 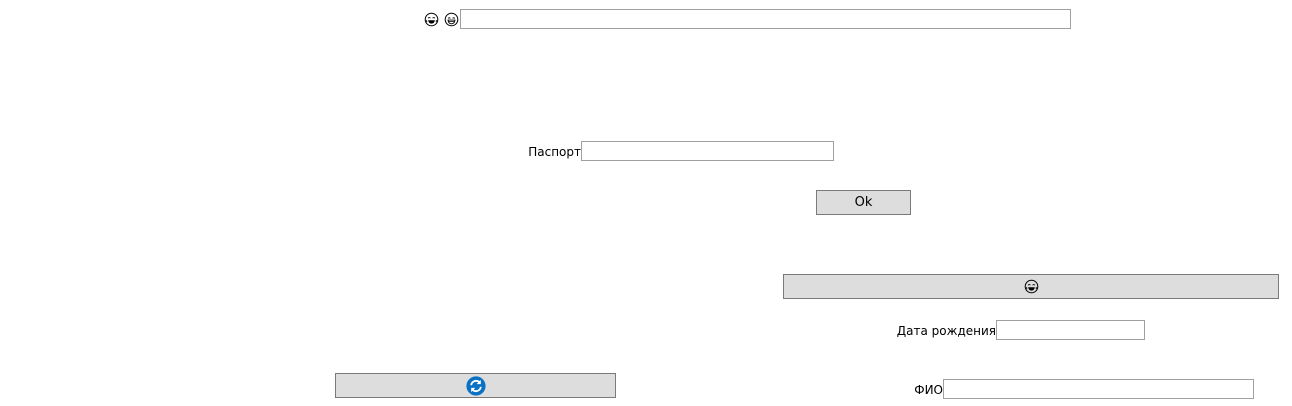 I want to click on passport-input, so click(x=707, y=151).